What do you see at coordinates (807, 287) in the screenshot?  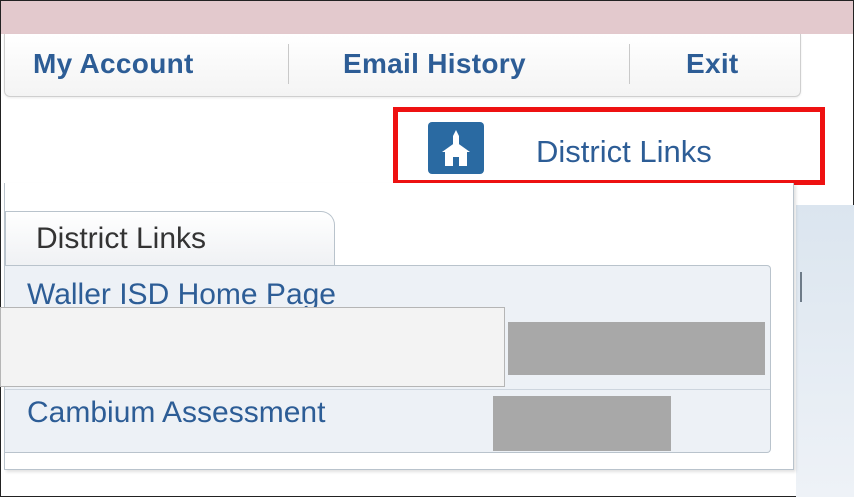 I see `background-divider` at bounding box center [807, 287].